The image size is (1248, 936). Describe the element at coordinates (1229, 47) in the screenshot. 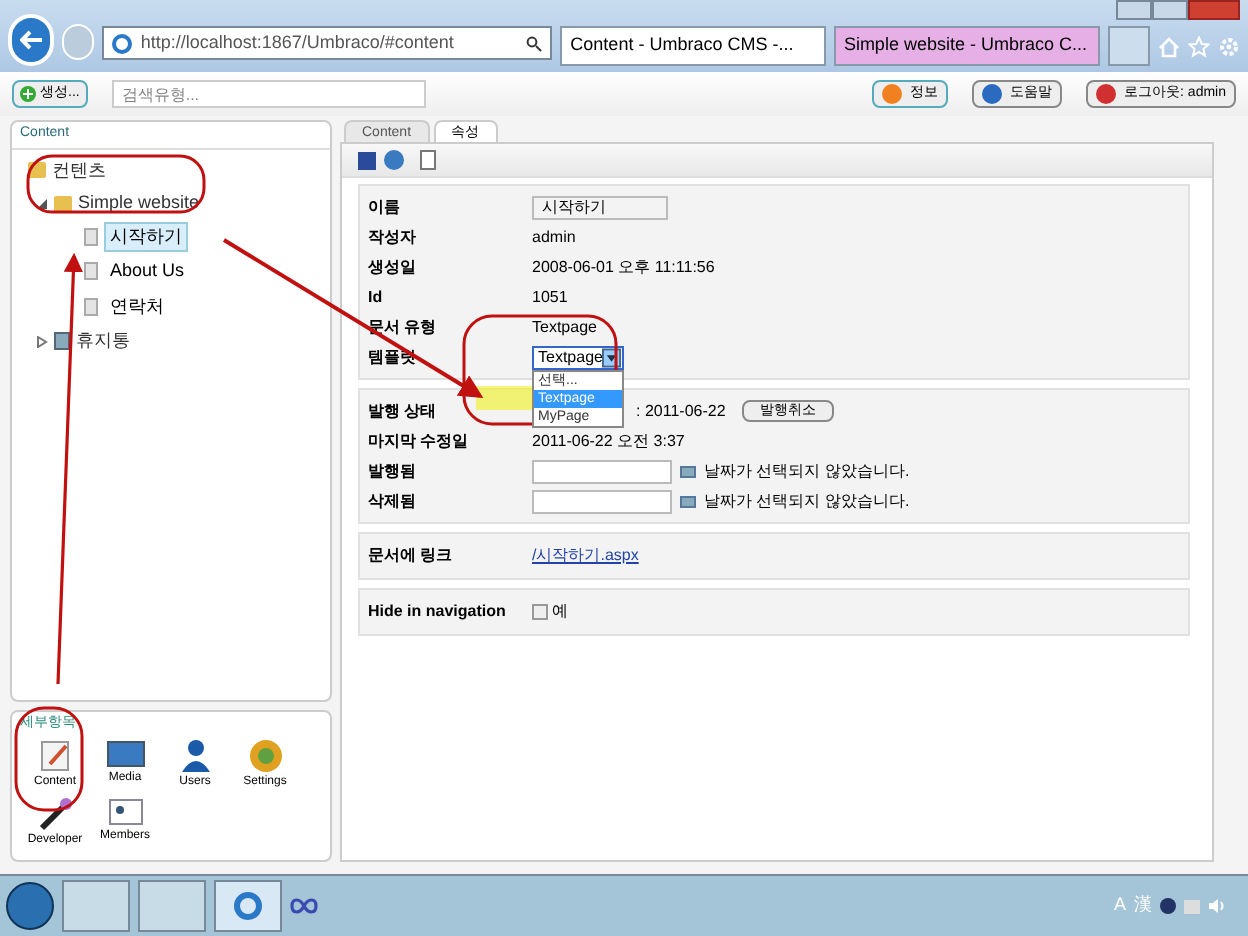

I see `settings-icon` at that location.